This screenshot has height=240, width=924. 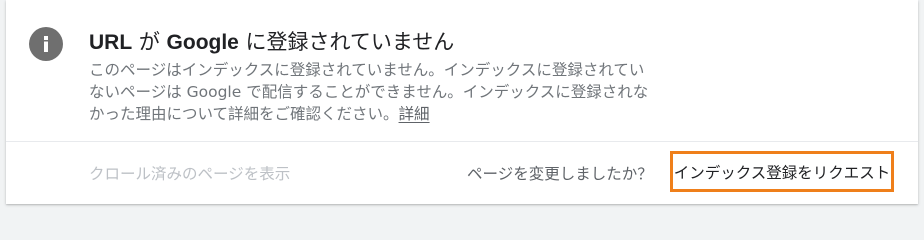 I want to click on notice-title: URL が Google に登録されていません, so click(x=271, y=41).